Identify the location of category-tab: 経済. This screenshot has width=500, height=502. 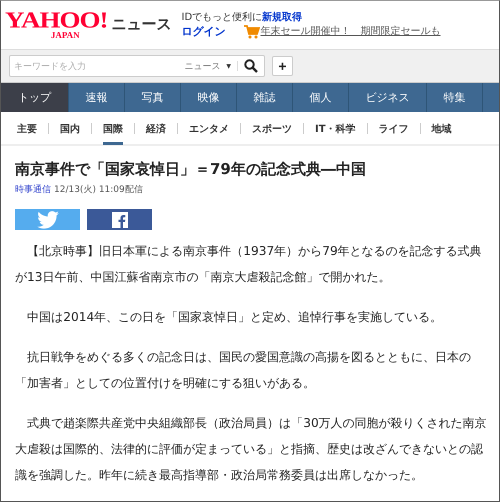
(156, 129).